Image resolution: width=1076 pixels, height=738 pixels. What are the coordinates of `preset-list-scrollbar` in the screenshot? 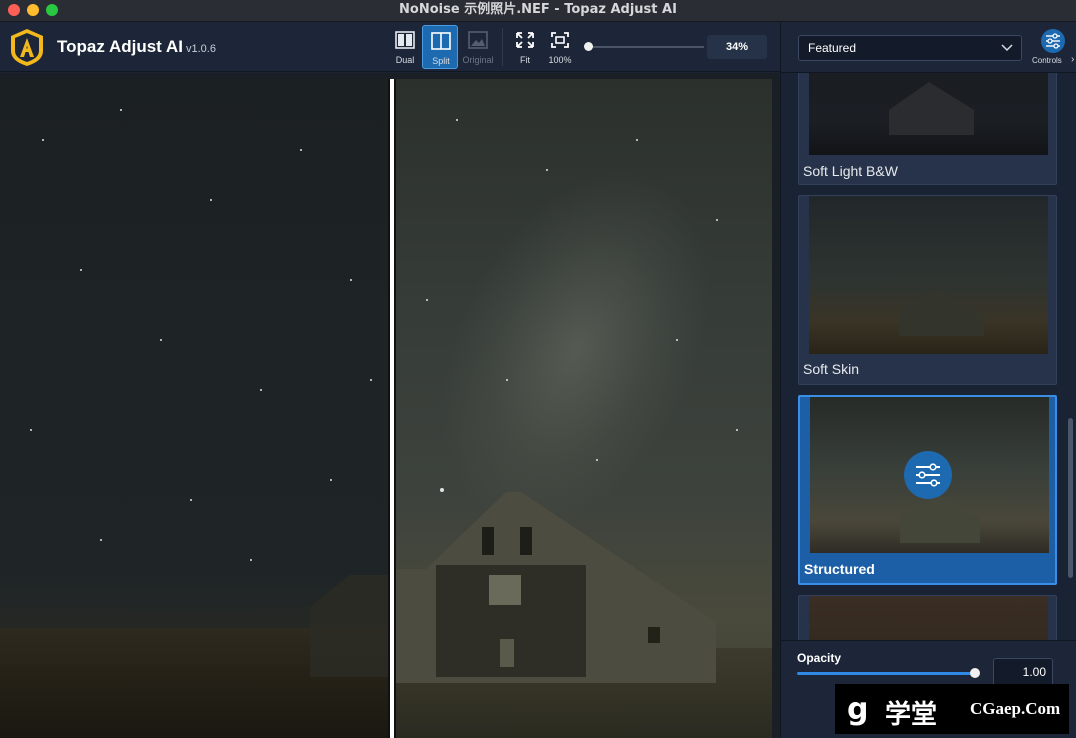 It's located at (1070, 498).